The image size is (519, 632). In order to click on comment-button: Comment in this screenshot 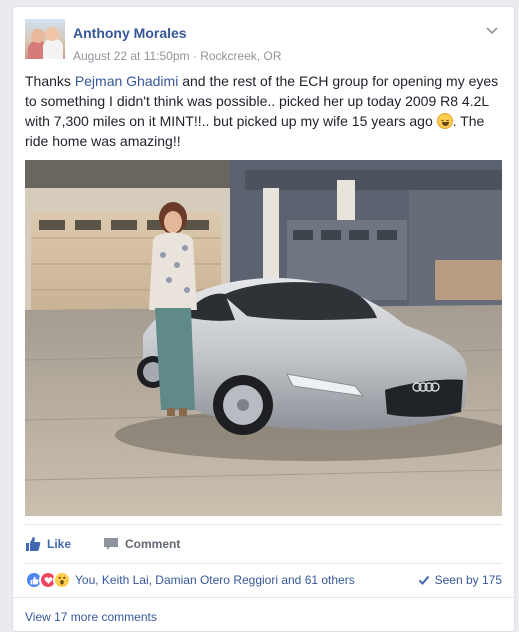, I will do `click(141, 544)`.